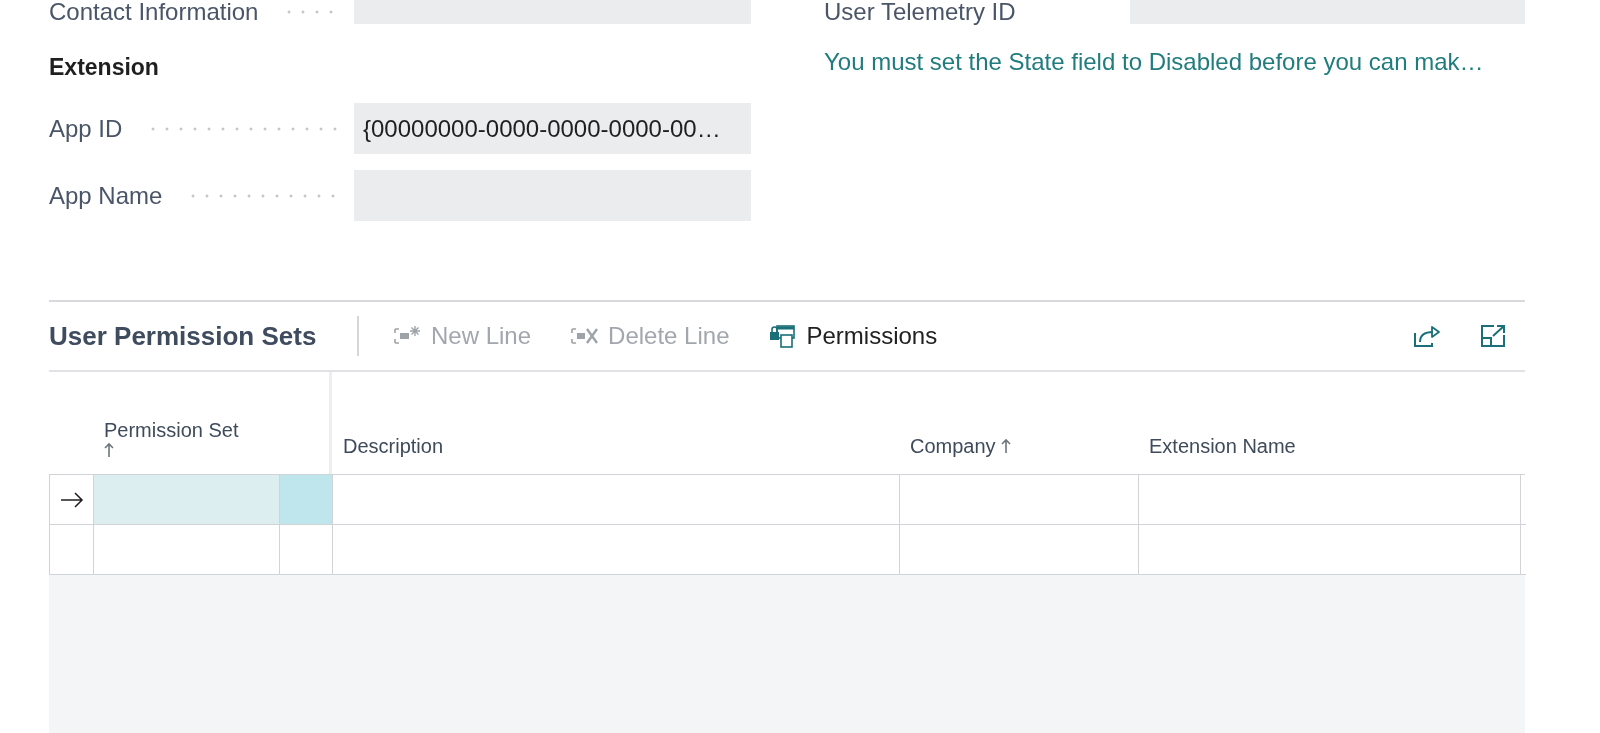  Describe the element at coordinates (177, 438) in the screenshot. I see `column-header: Permission Set` at that location.